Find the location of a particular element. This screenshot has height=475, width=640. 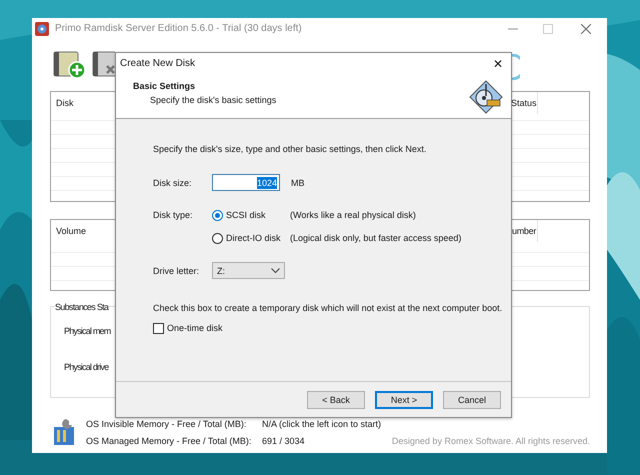

add-disk-icon is located at coordinates (69, 64).